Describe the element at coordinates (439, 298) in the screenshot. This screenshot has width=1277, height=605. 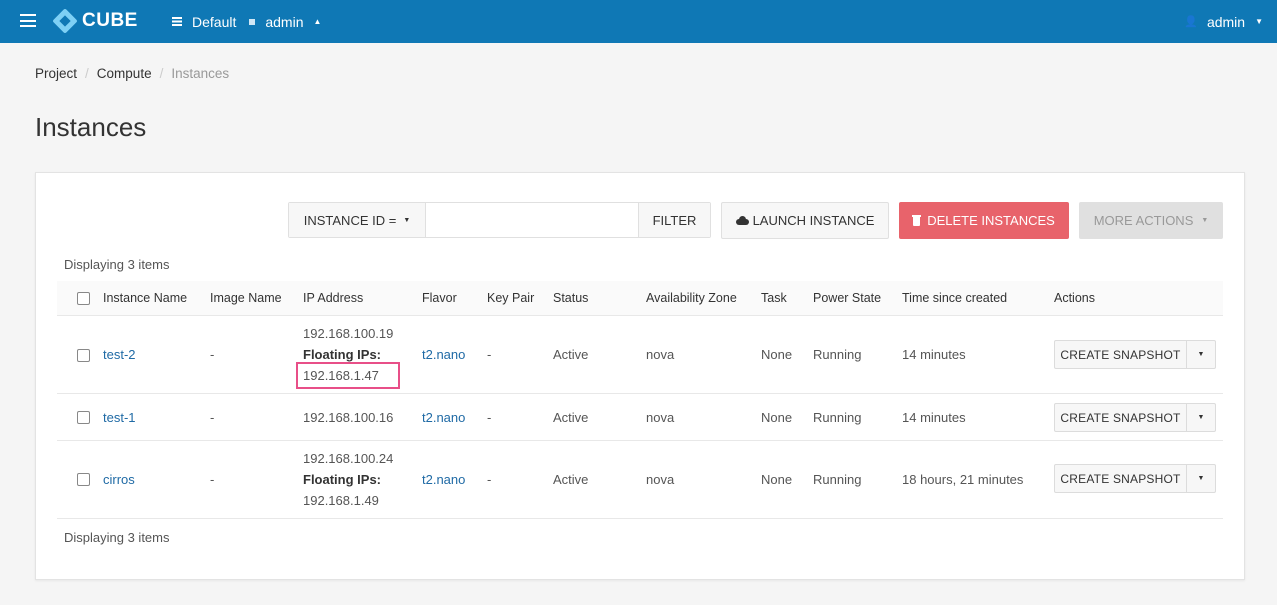
I see `column-header: Flavor` at that location.